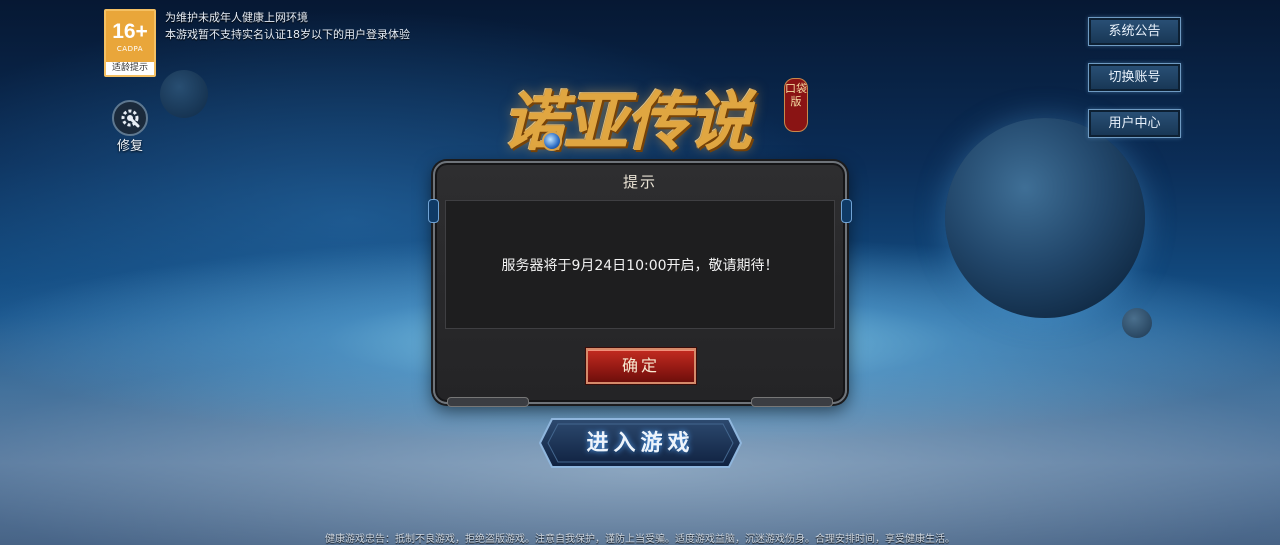  I want to click on age-rating-badge: 16+ CADPA 适龄提示, so click(130, 43).